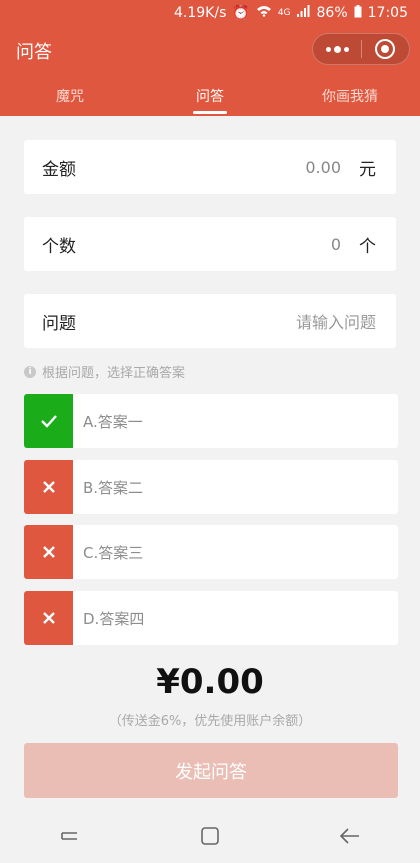 Image resolution: width=420 pixels, height=863 pixels. I want to click on page-title: 问答, so click(34, 52).